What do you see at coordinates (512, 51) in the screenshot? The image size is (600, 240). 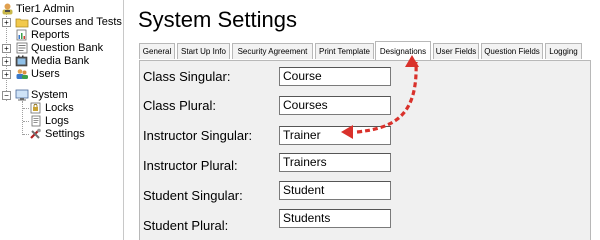 I see `tab-question-fields: Question Fields` at bounding box center [512, 51].